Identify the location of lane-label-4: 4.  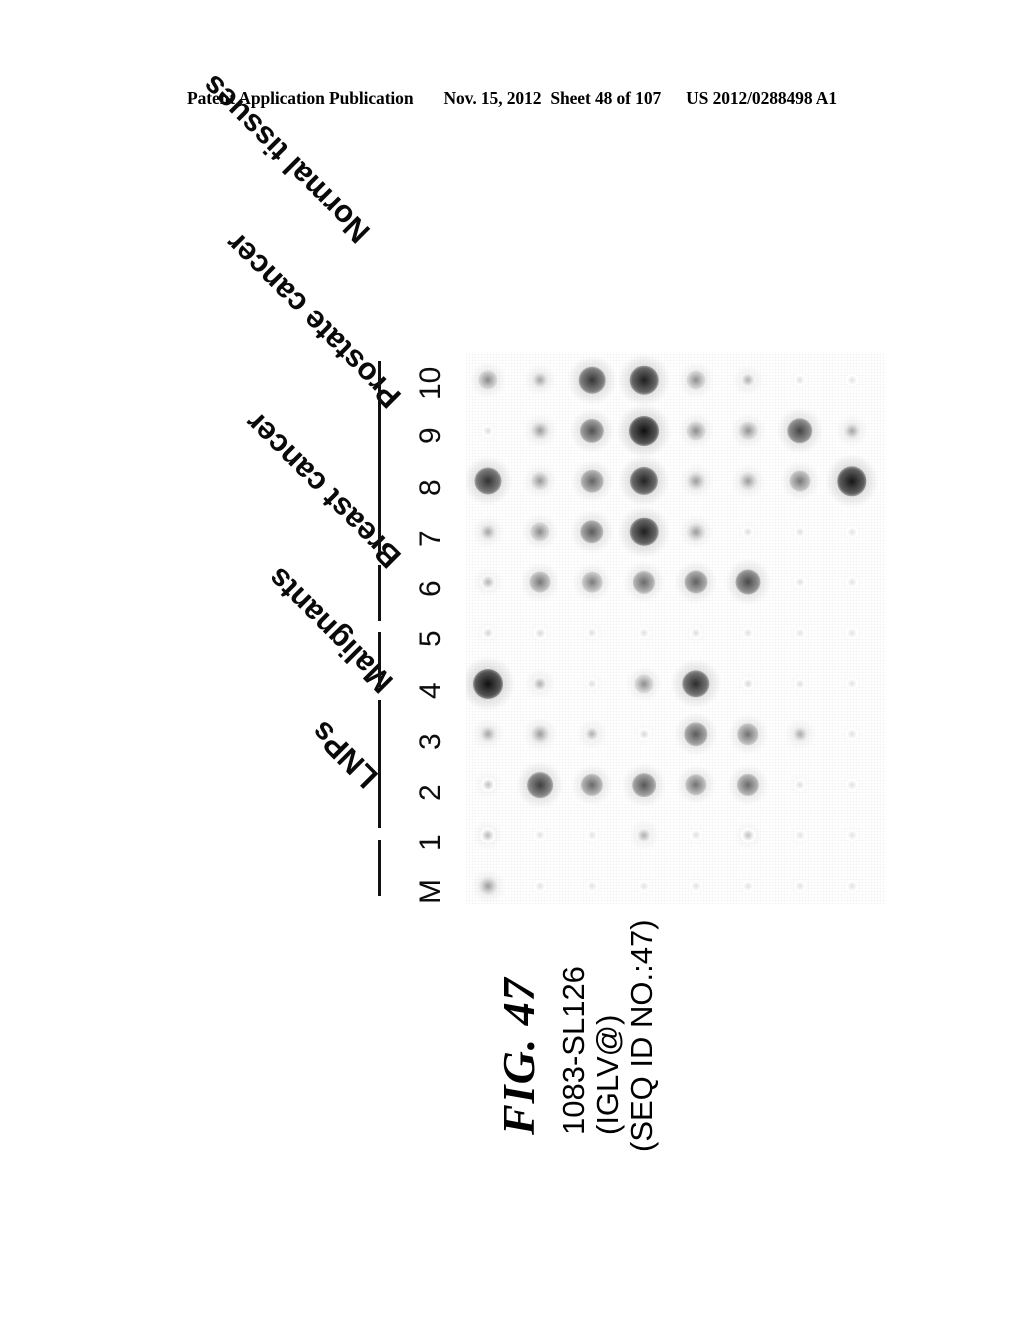
(430, 690).